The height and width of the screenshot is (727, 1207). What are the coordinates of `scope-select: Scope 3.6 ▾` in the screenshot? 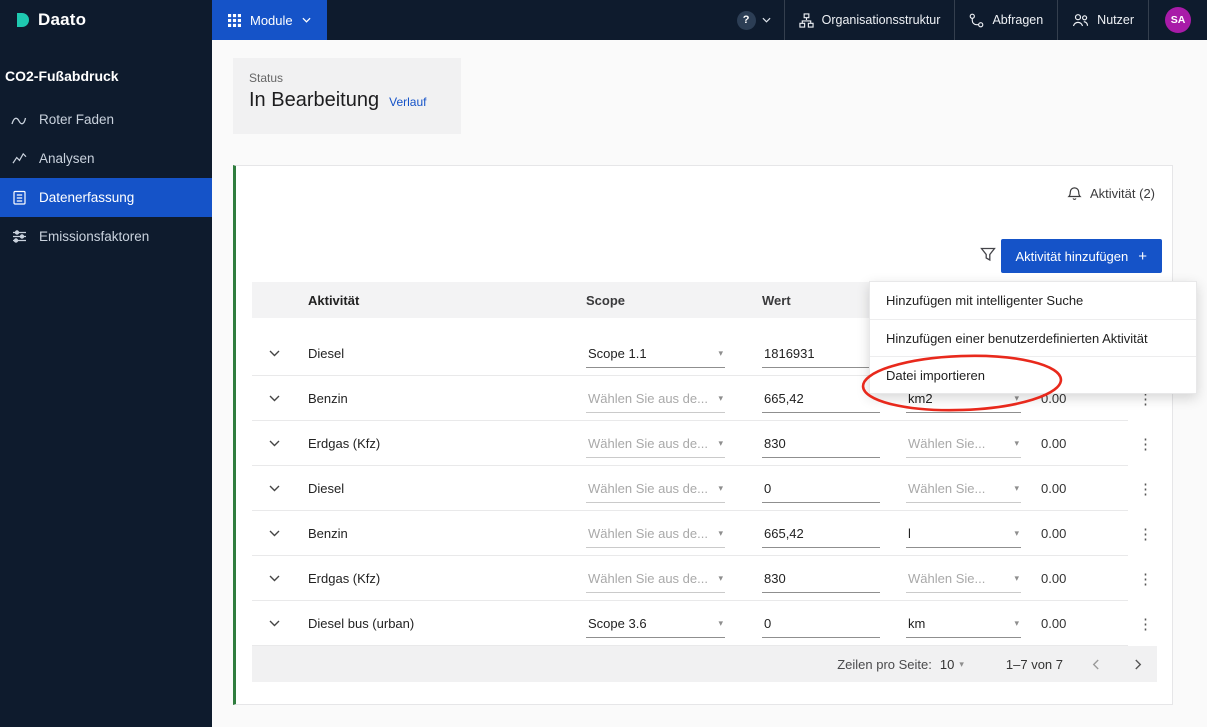 It's located at (655, 626).